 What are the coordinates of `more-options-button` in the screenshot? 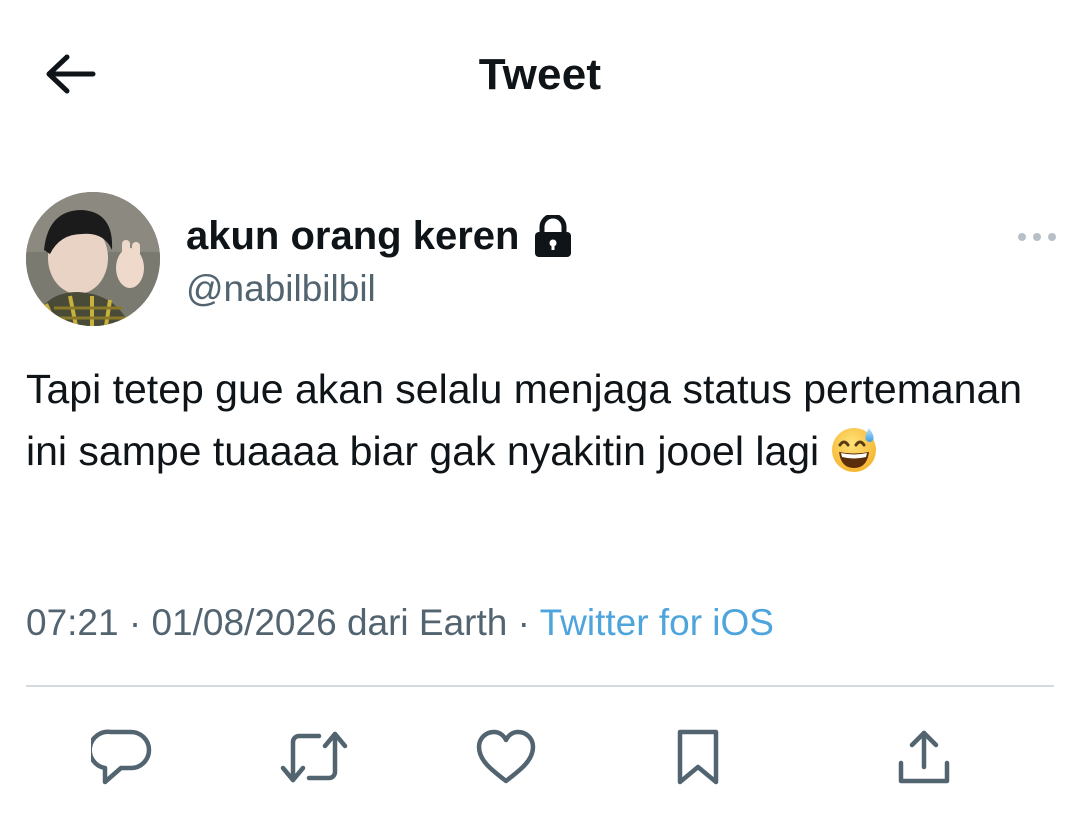 It's located at (1037, 237).